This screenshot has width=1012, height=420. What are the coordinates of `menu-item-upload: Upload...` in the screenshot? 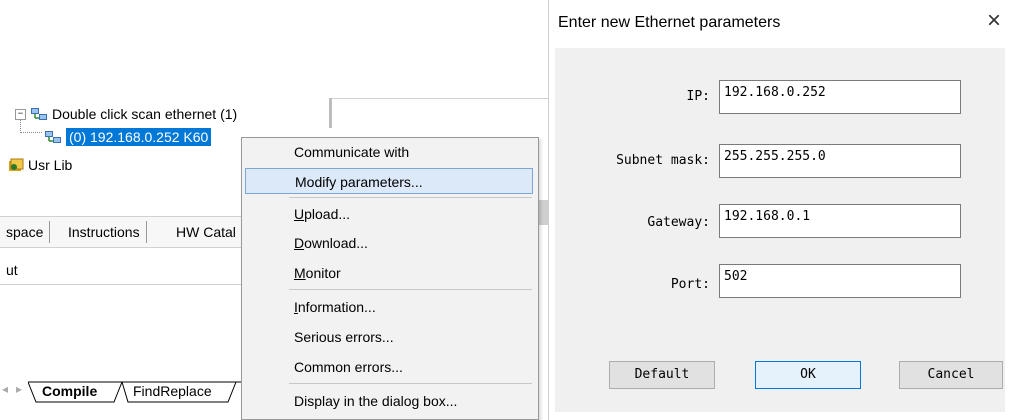 It's located at (389, 214).